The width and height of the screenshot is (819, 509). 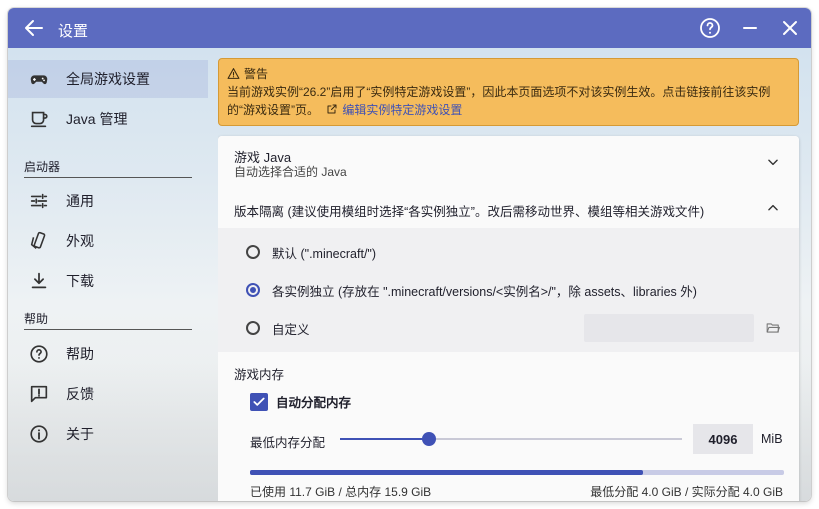 I want to click on game-java-subtitle: 自动选择合适的 Java, so click(x=290, y=172).